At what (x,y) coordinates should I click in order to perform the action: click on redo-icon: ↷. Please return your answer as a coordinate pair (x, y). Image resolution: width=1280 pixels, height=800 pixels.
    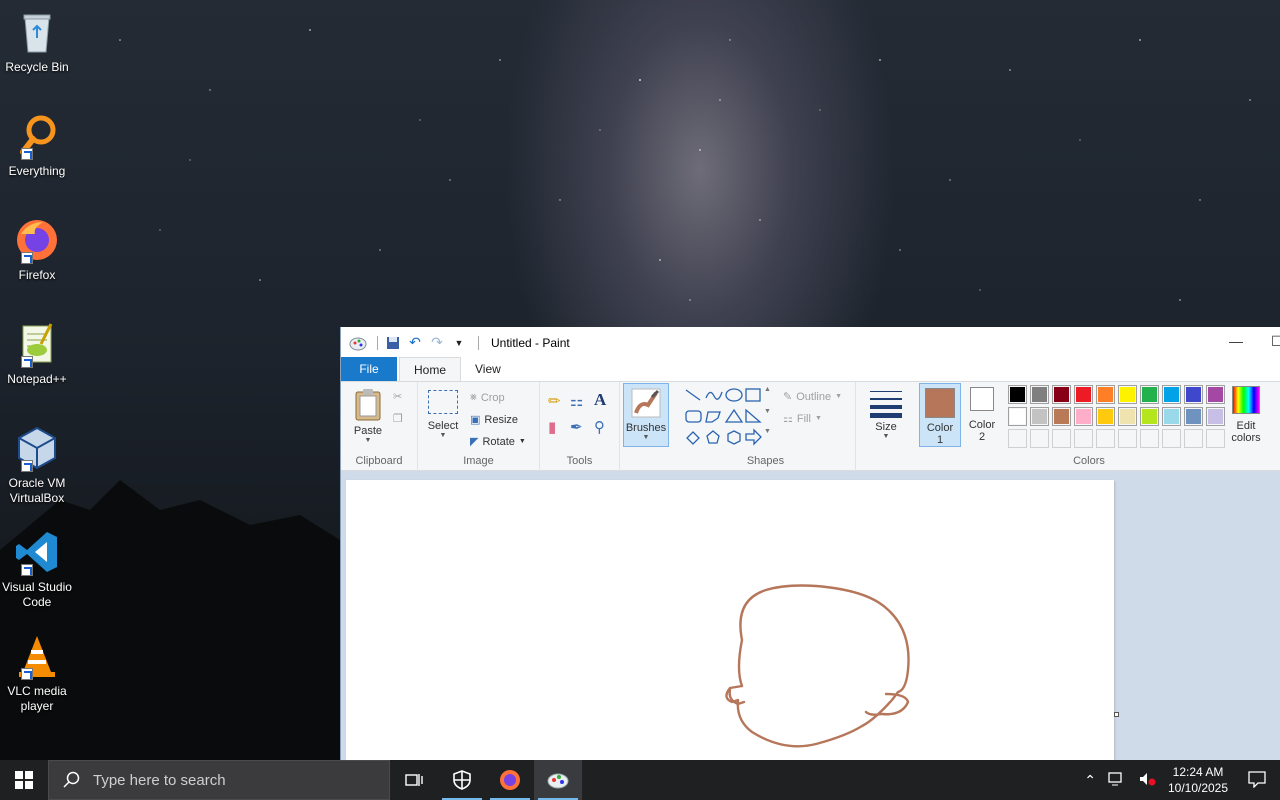
    Looking at the image, I should click on (437, 343).